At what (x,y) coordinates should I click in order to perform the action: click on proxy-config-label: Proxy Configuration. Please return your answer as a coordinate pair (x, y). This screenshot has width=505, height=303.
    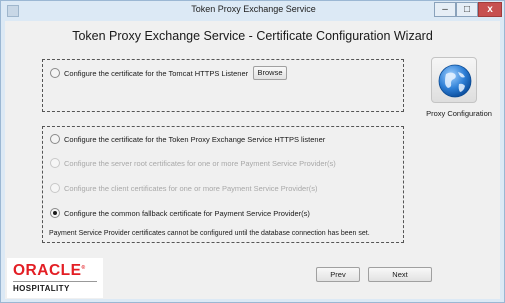
    Looking at the image, I should click on (459, 113).